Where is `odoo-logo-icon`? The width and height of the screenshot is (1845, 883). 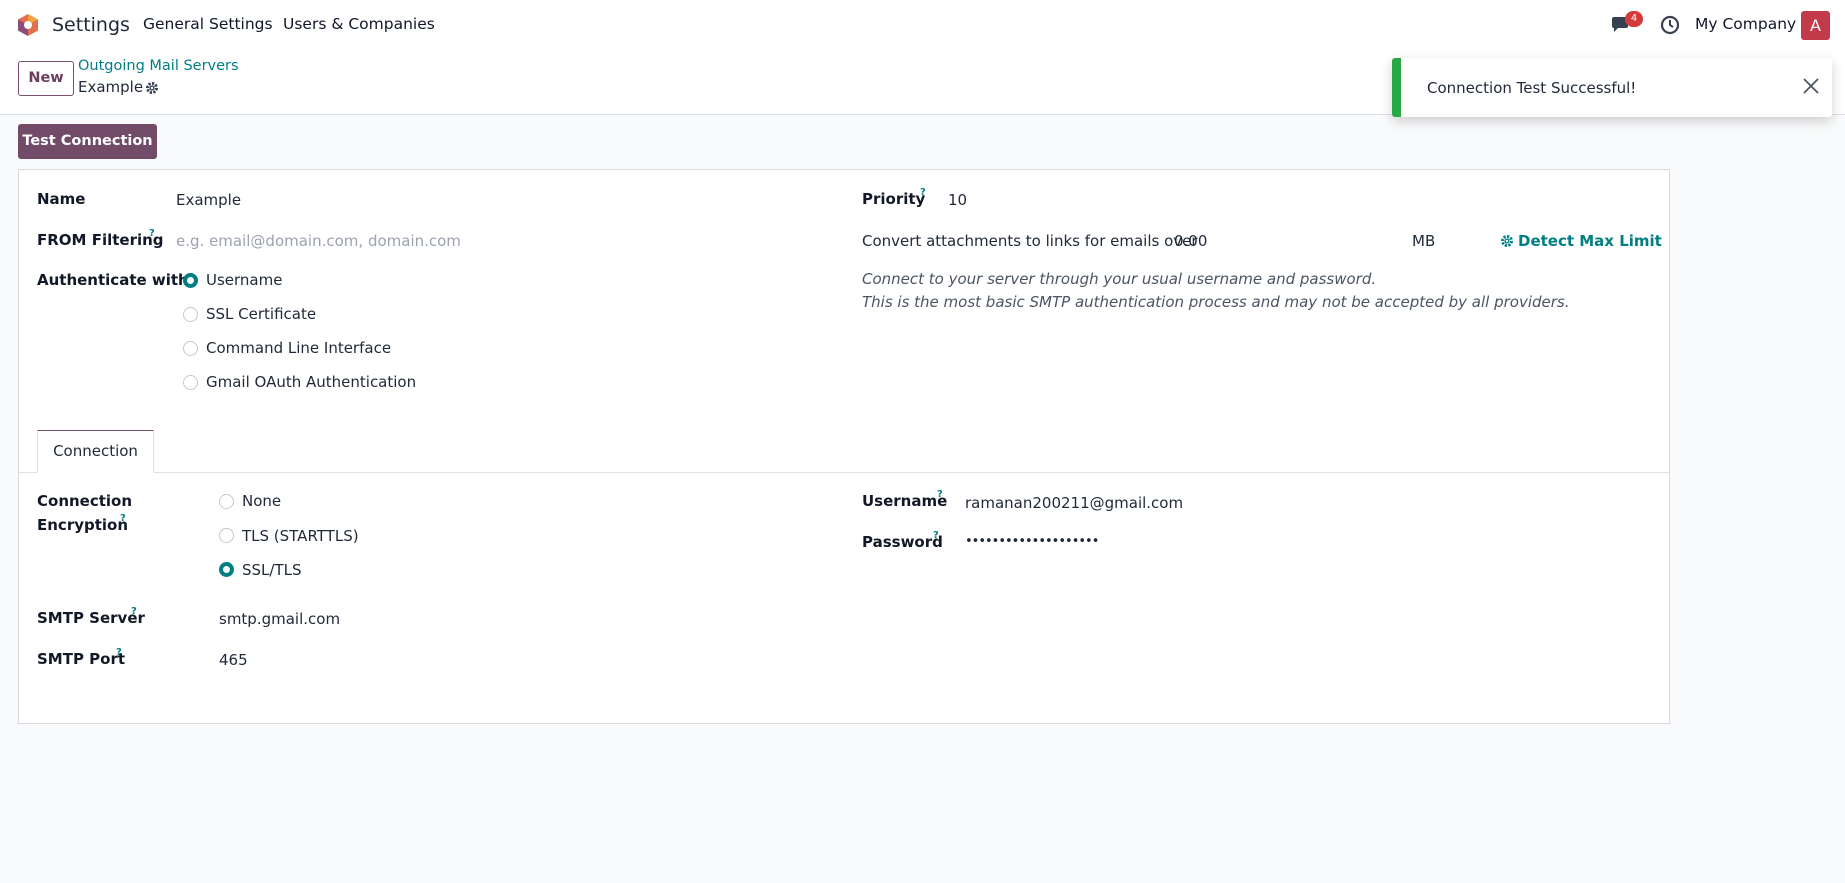
odoo-logo-icon is located at coordinates (28, 25).